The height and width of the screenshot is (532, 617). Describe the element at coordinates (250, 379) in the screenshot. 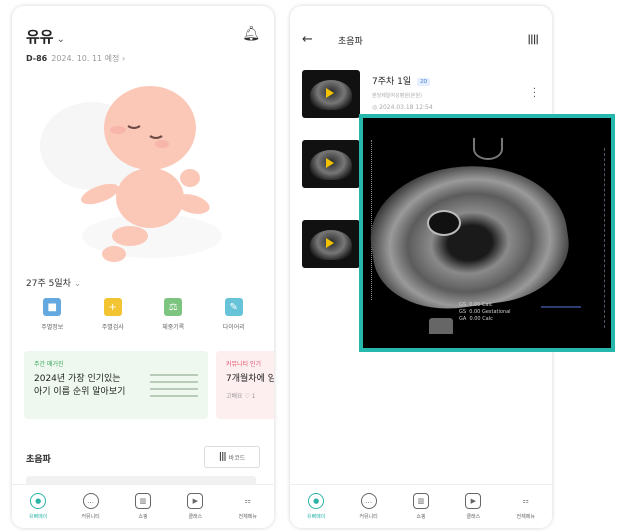

I see `card-title: 7개월차에 임` at that location.